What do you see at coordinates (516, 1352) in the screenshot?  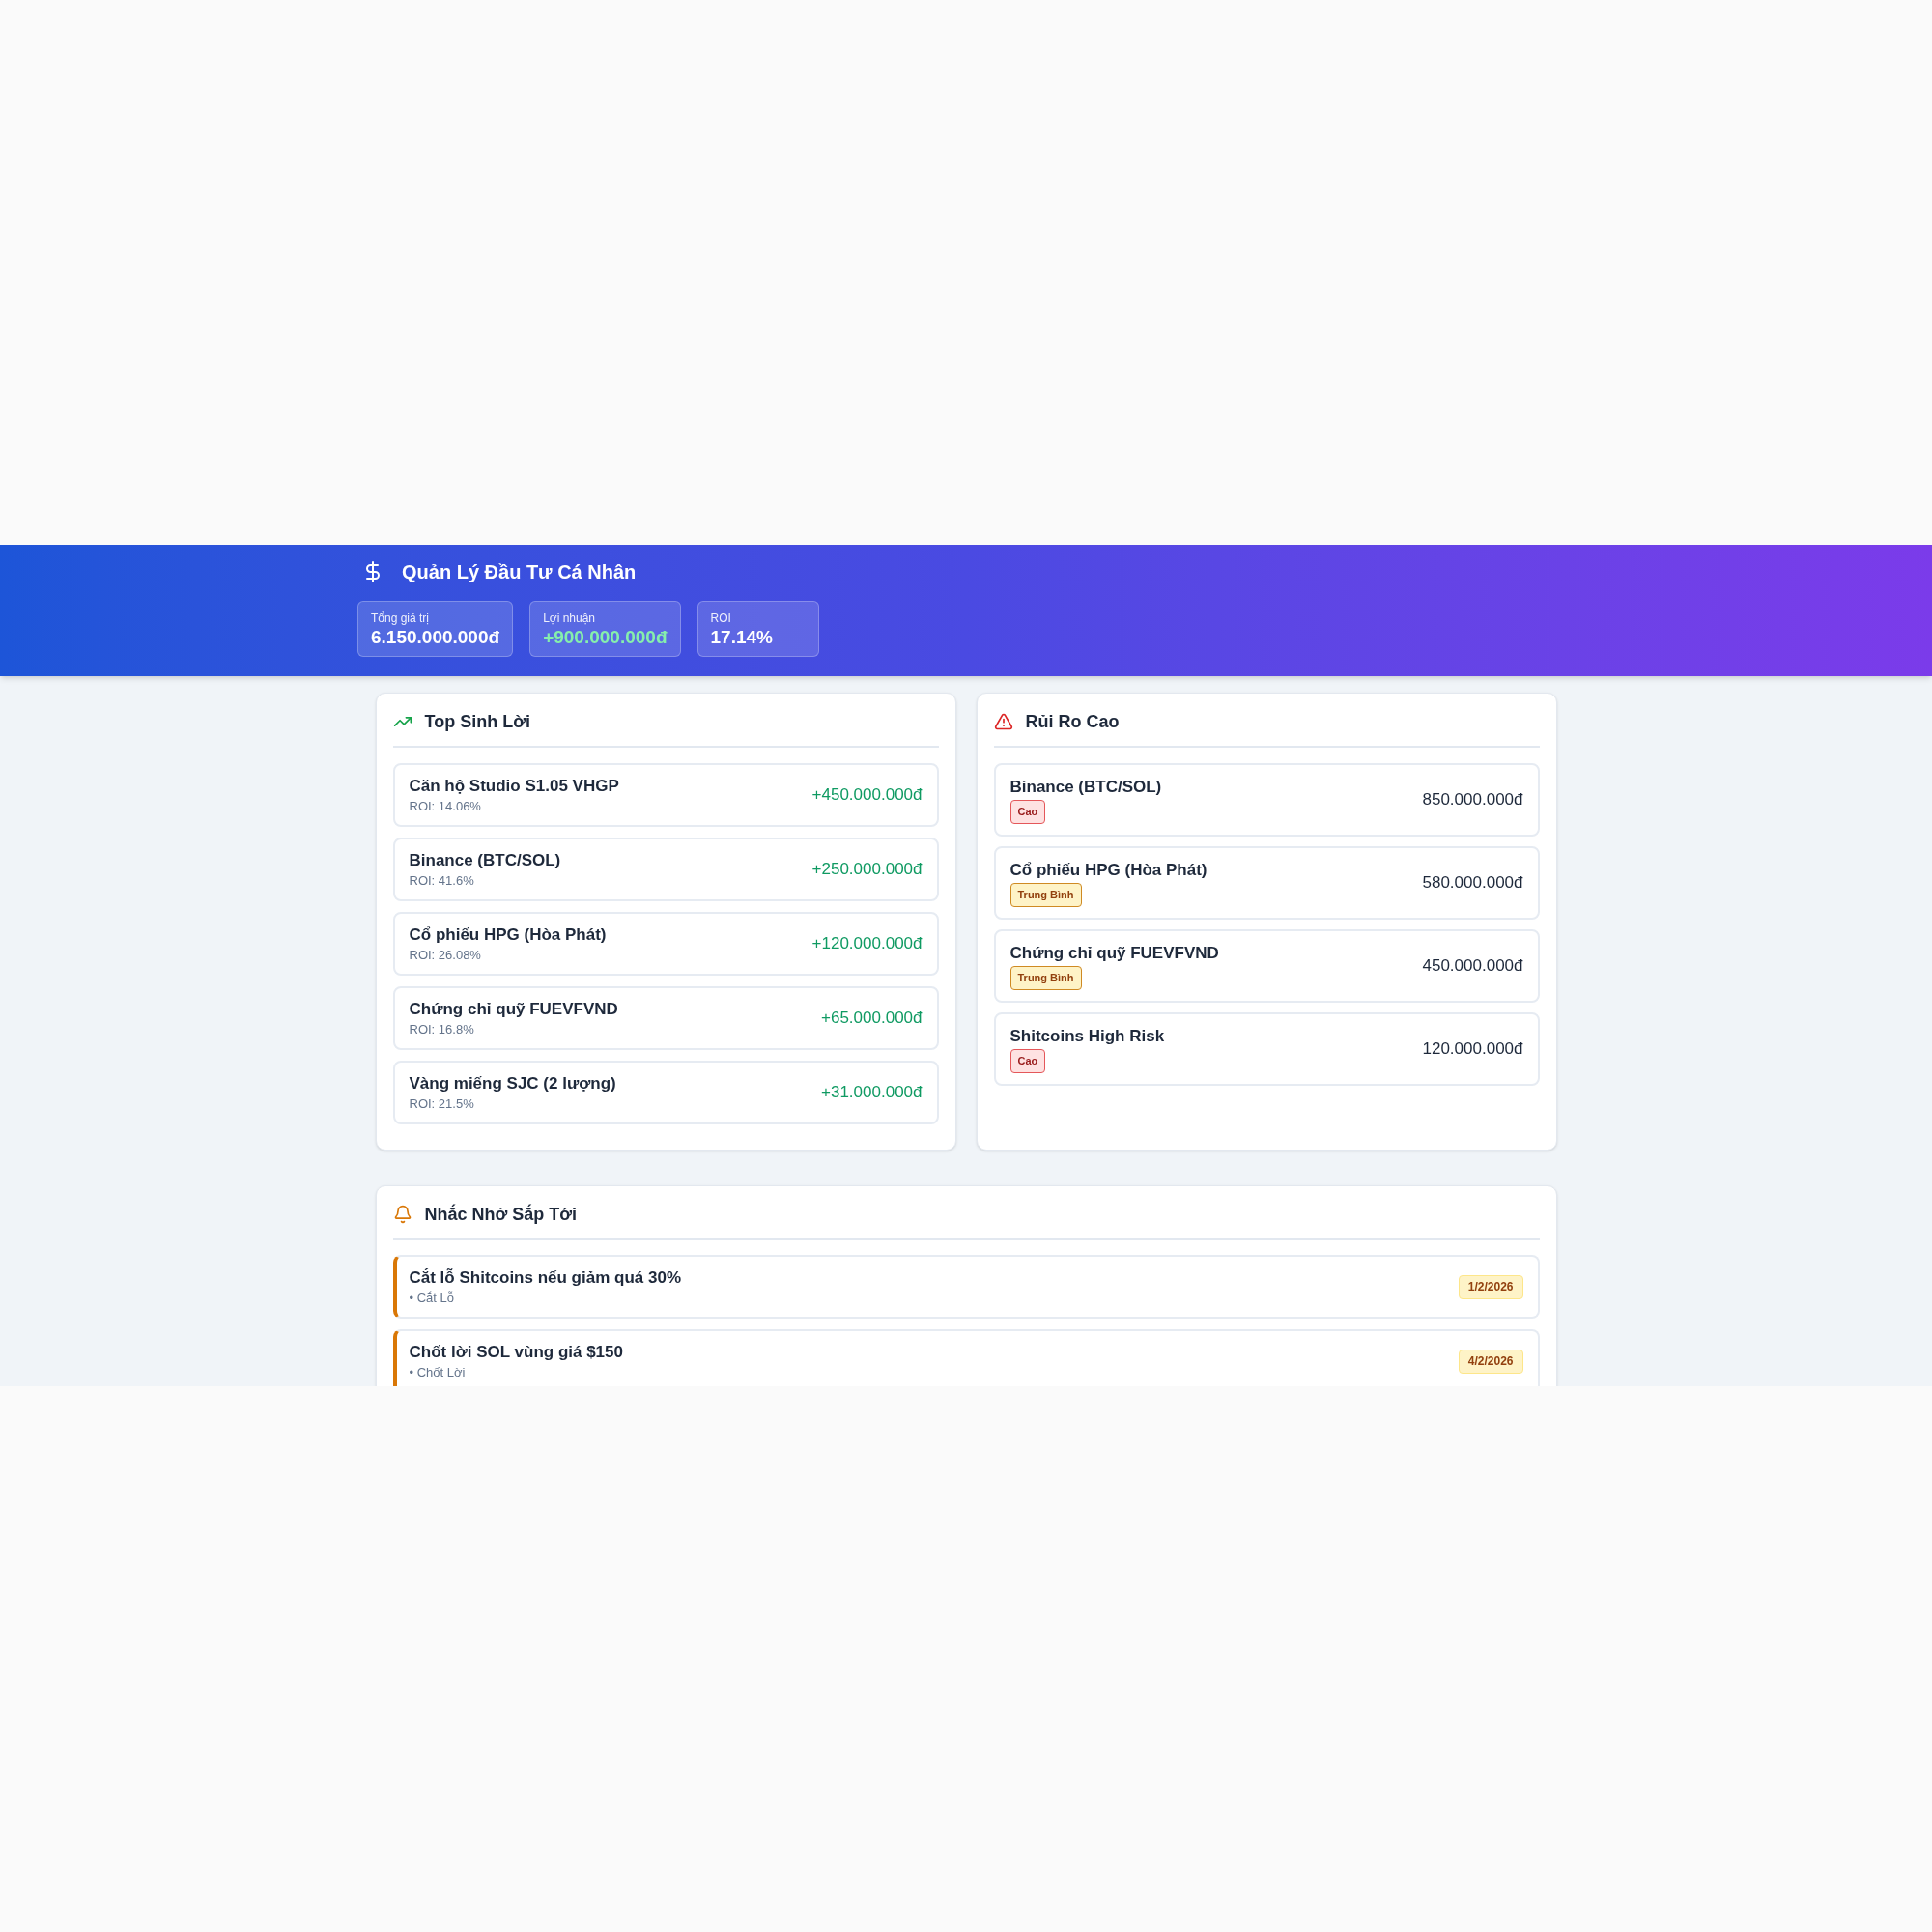 I see `reminder-title: Chốt lời SOL vùng giá $150` at bounding box center [516, 1352].